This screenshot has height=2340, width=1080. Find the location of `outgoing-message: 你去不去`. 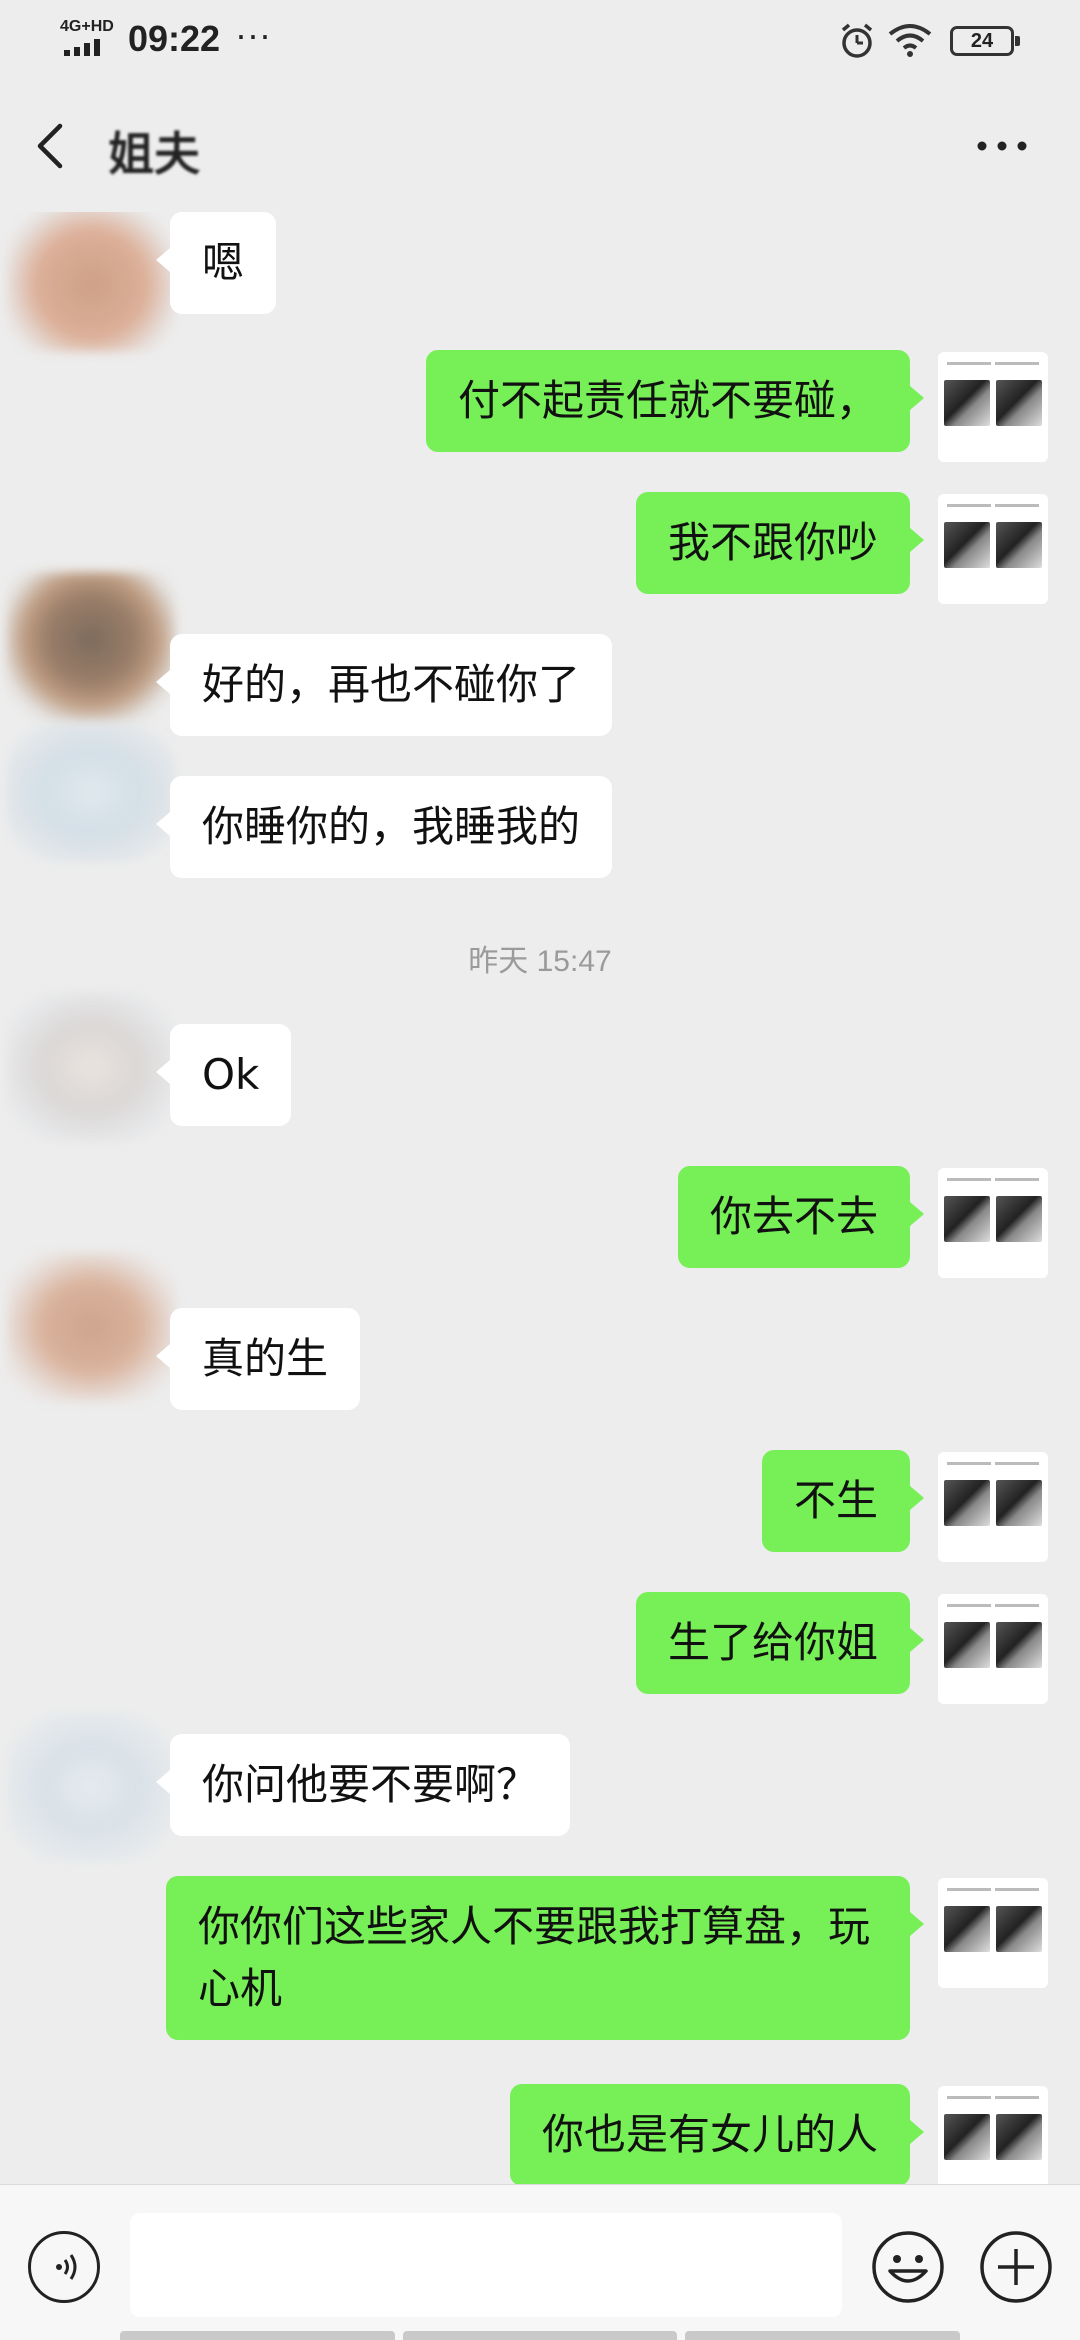

outgoing-message: 你去不去 is located at coordinates (801, 1217).